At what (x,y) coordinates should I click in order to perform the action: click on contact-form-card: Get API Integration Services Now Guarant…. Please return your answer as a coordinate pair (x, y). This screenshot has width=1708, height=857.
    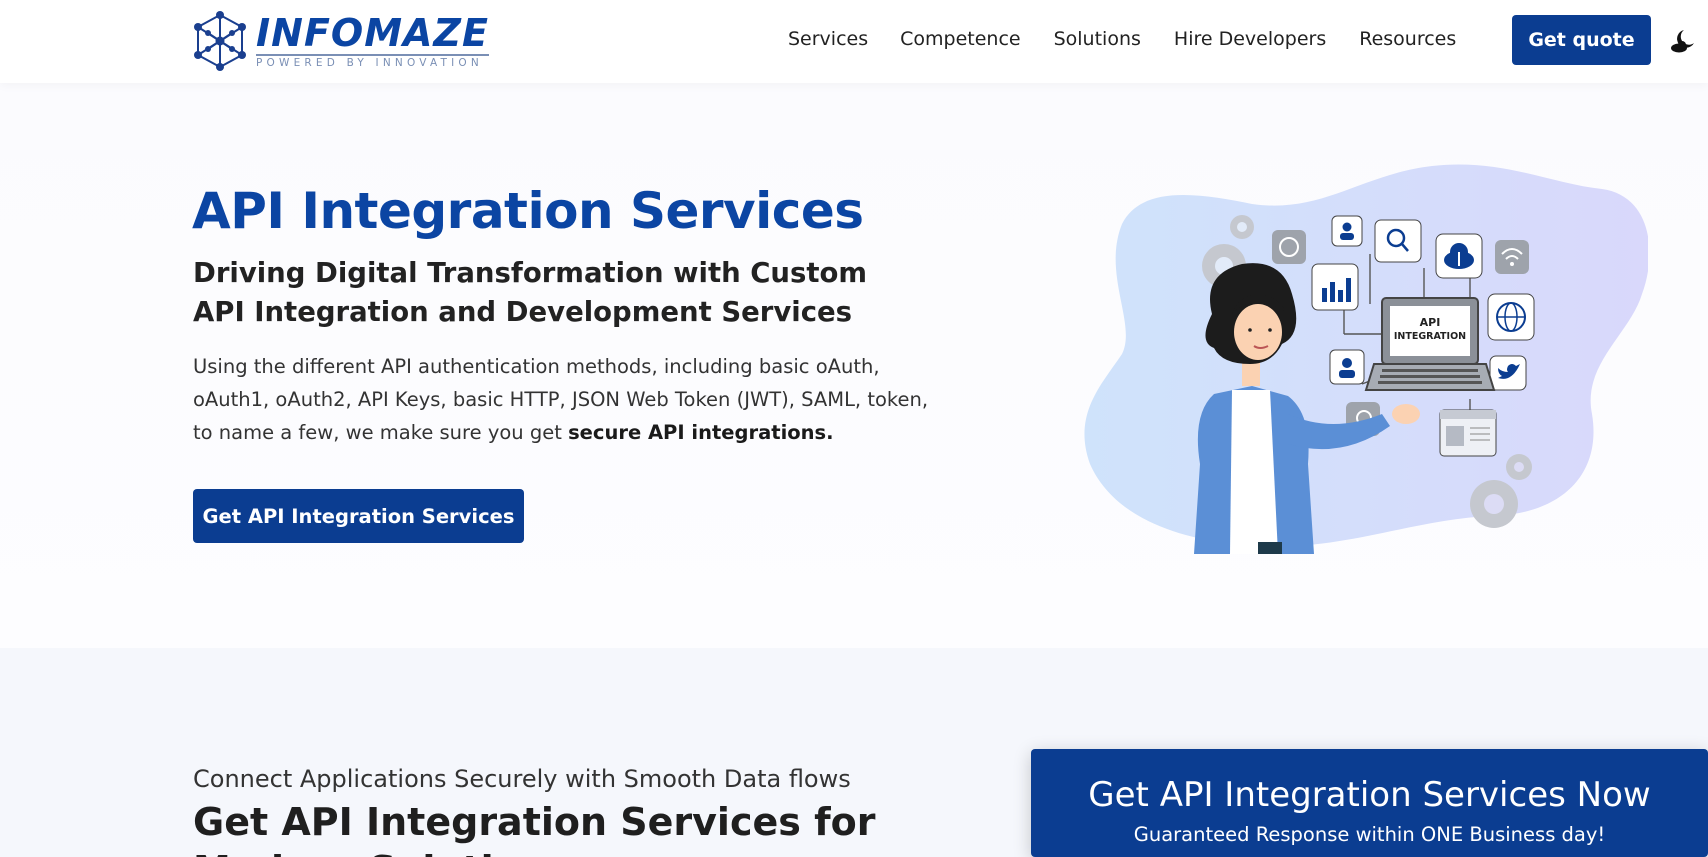
    Looking at the image, I should click on (1369, 803).